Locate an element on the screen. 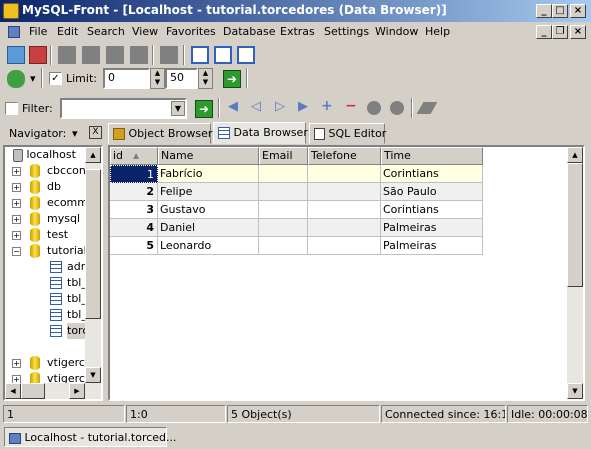 The width and height of the screenshot is (591, 449). filter-dropdown-icon: ▼ is located at coordinates (178, 108).